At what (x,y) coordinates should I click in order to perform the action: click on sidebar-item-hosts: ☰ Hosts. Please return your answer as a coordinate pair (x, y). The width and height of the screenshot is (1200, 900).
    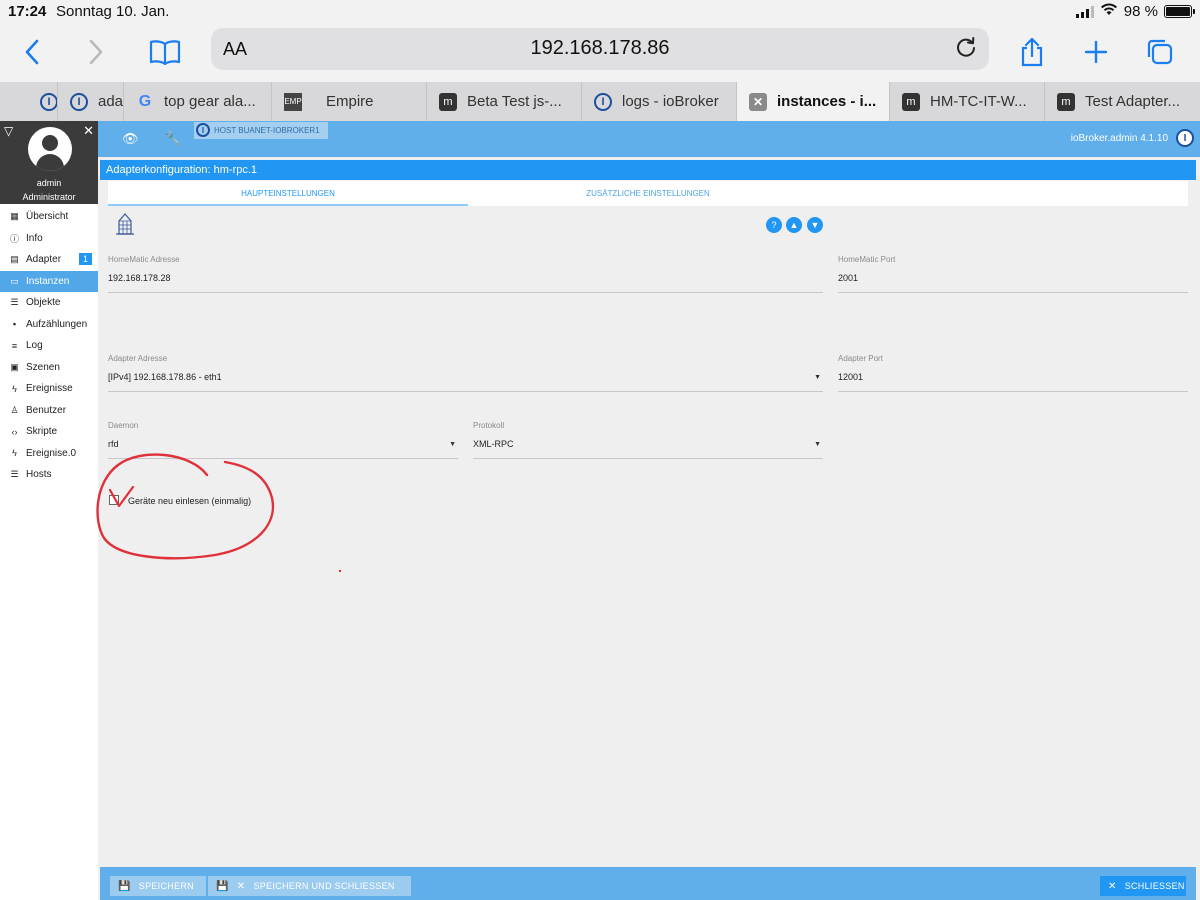
    Looking at the image, I should click on (49, 475).